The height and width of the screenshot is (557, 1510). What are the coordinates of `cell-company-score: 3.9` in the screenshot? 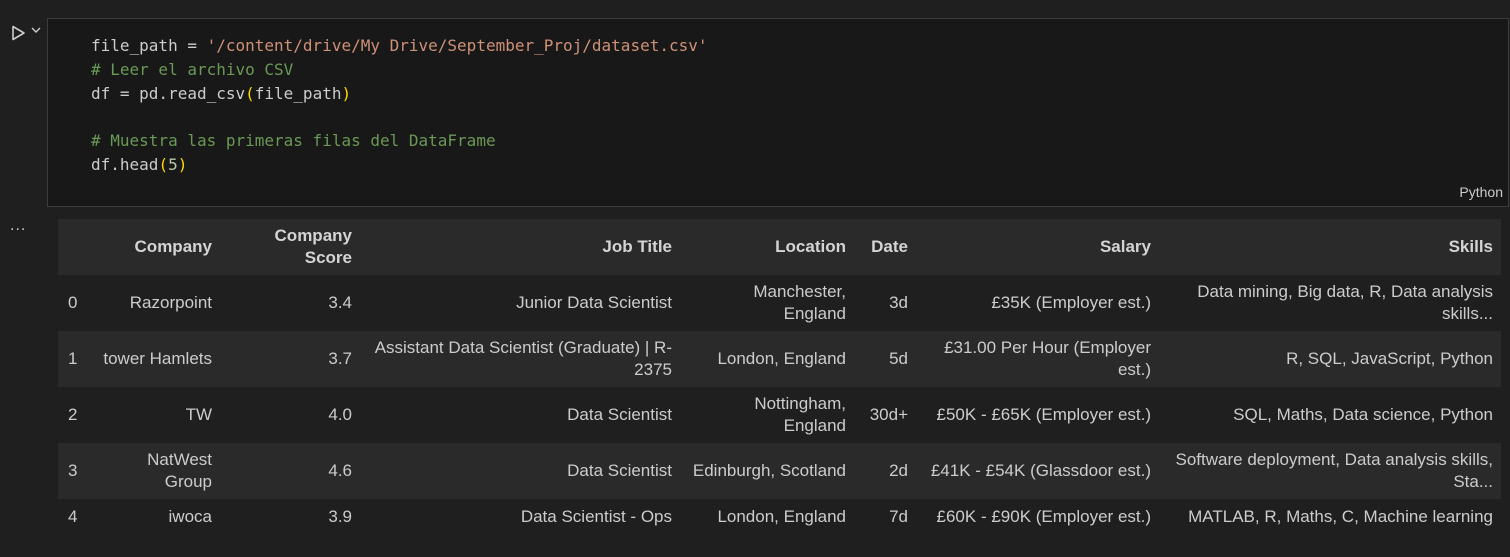 It's located at (340, 516).